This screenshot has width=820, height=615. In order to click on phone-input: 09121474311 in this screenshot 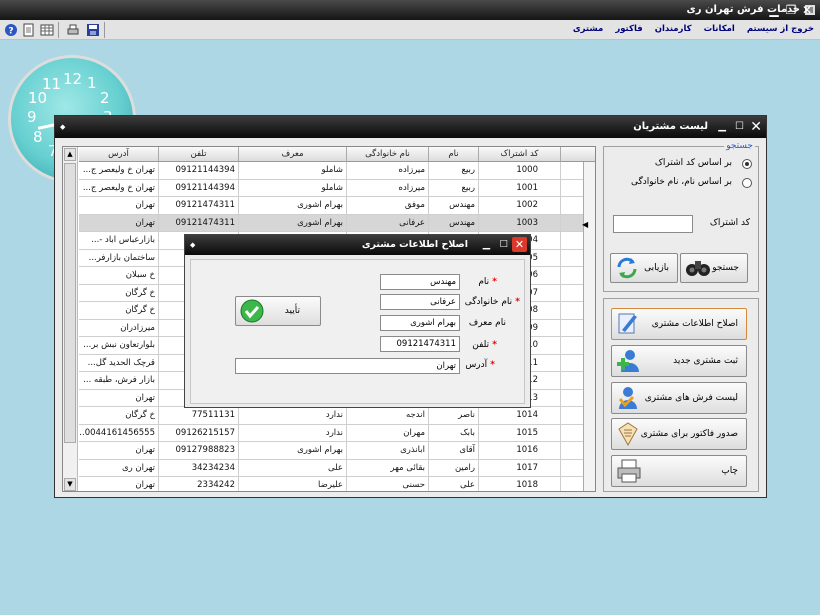, I will do `click(420, 344)`.